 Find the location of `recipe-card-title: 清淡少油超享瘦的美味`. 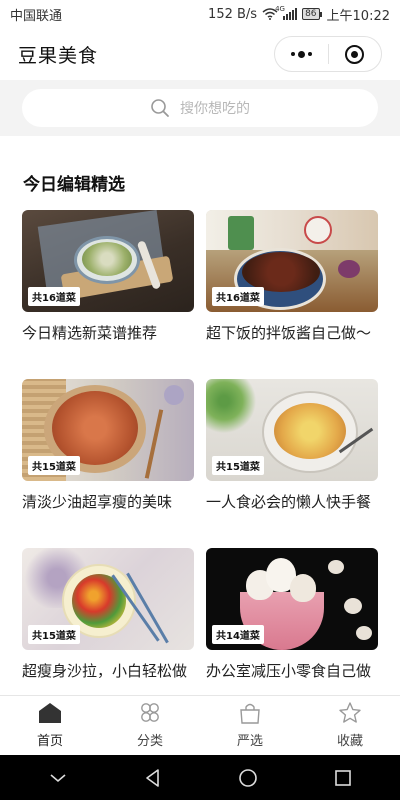

recipe-card-title: 清淡少油超享瘦的美味 is located at coordinates (97, 502).